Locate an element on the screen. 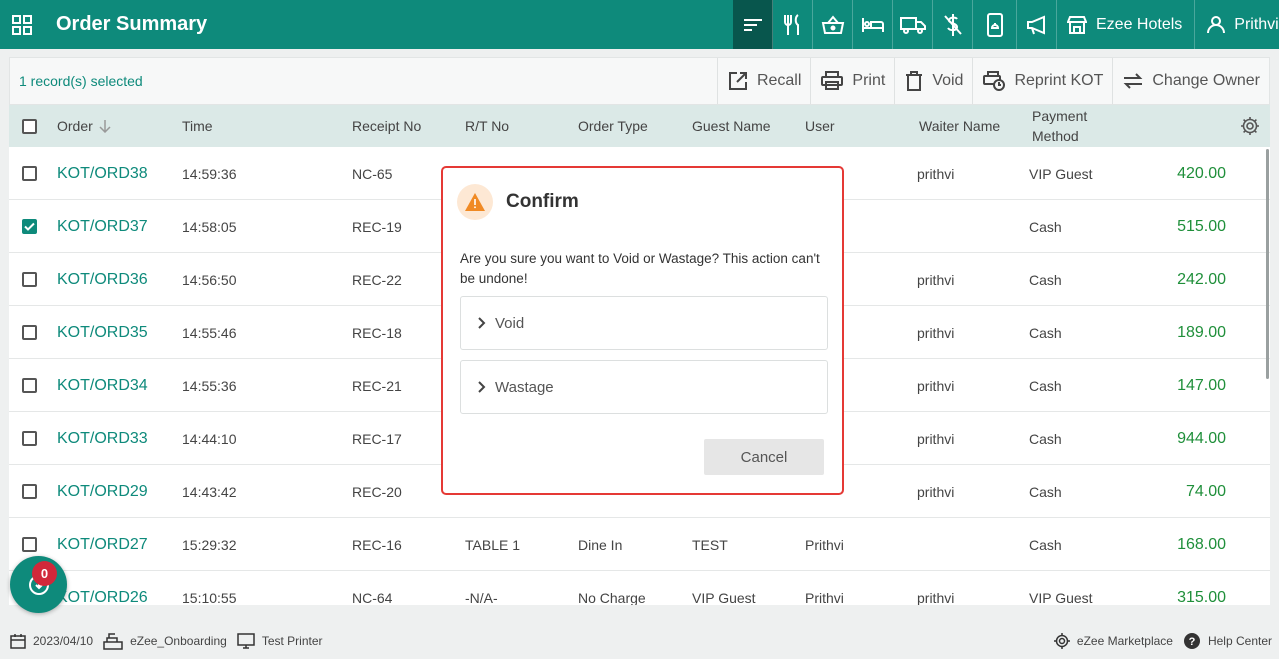 The image size is (1279, 659). hotel-name: Ezee Hotels is located at coordinates (1139, 24).